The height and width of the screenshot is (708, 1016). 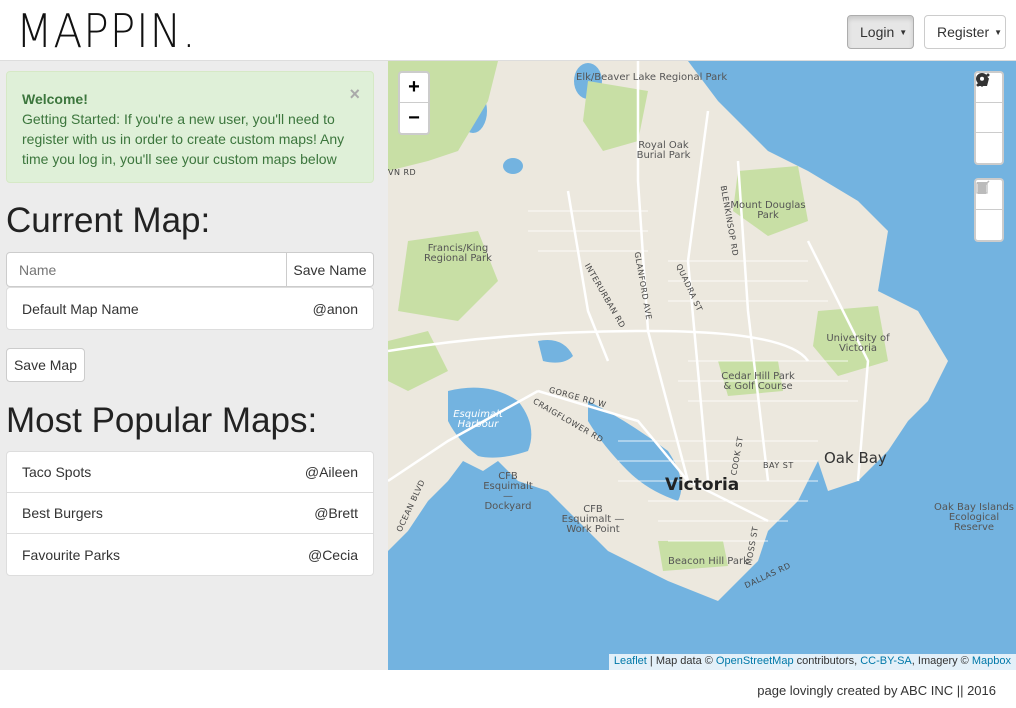 What do you see at coordinates (508, 491) in the screenshot?
I see `map-label: CFB Esquimalt — Dockyard` at bounding box center [508, 491].